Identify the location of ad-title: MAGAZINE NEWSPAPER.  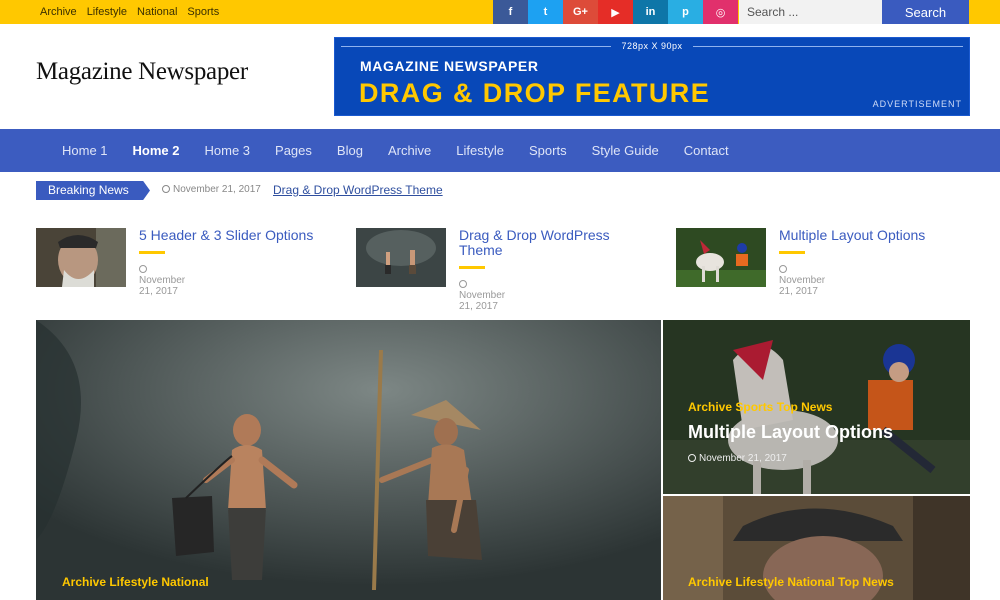
(449, 66).